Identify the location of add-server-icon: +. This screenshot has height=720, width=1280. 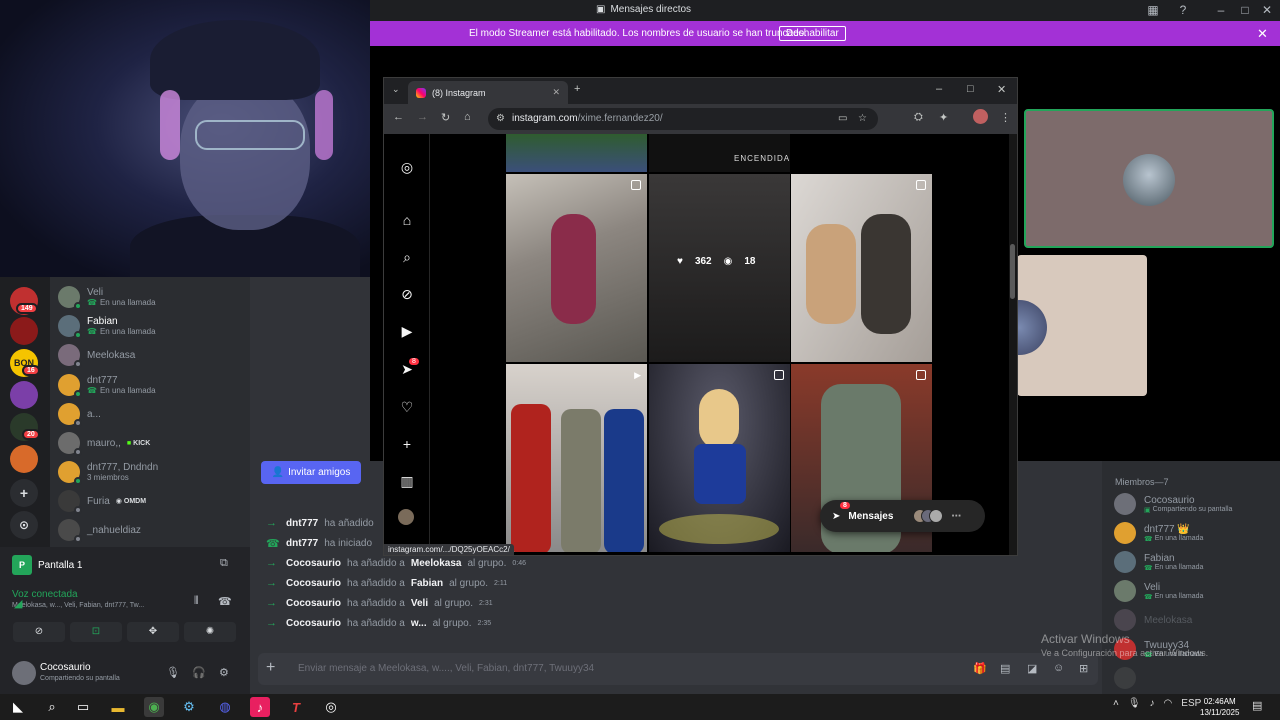
(24, 493).